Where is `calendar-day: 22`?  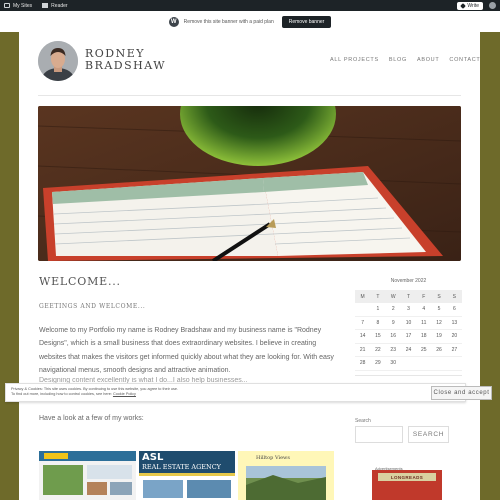
calendar-day: 22 is located at coordinates (378, 349).